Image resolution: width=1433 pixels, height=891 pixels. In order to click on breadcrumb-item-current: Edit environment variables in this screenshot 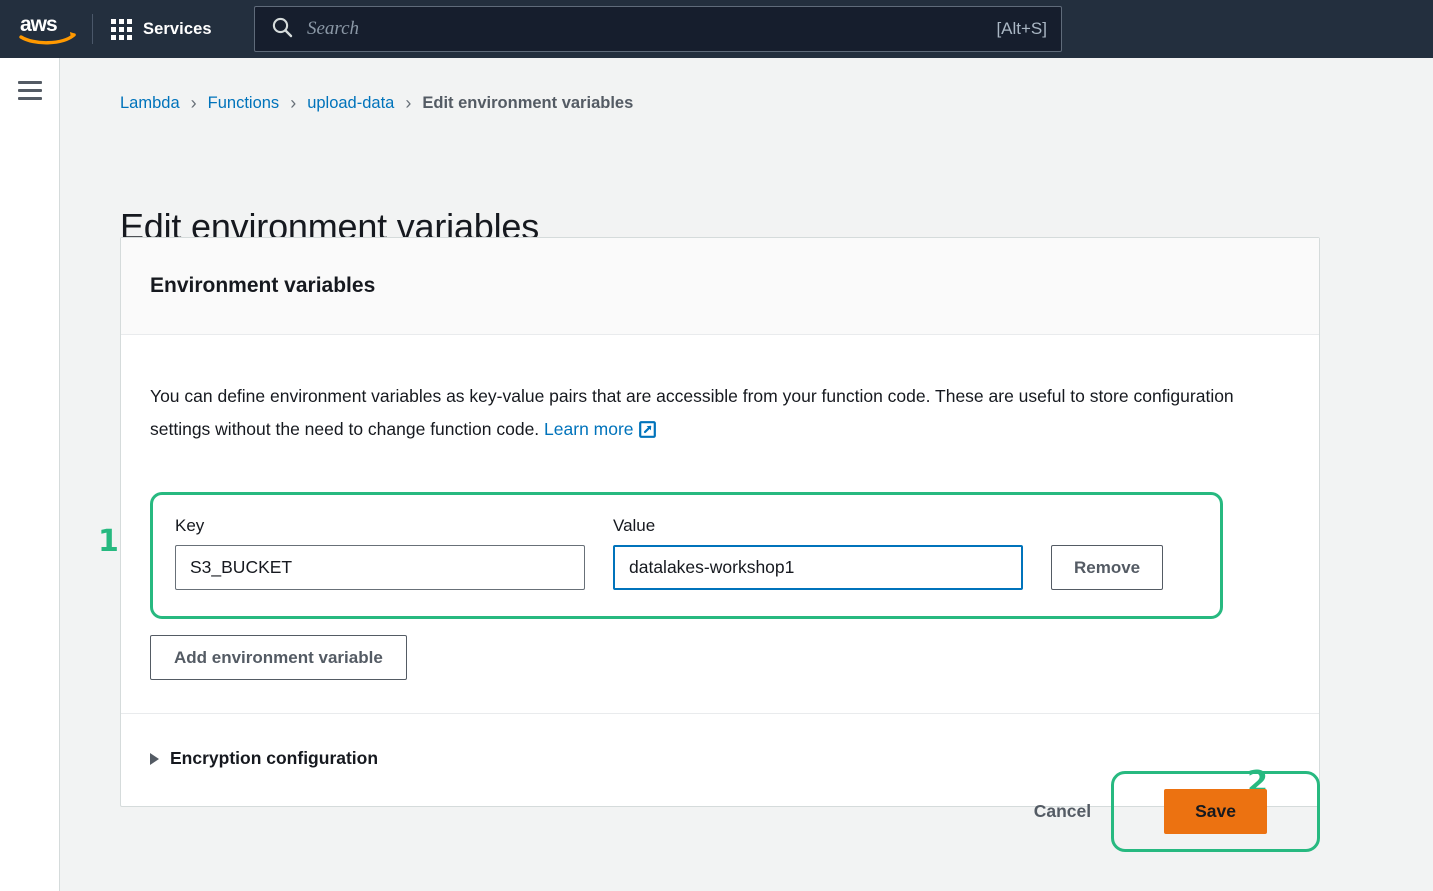, I will do `click(528, 103)`.